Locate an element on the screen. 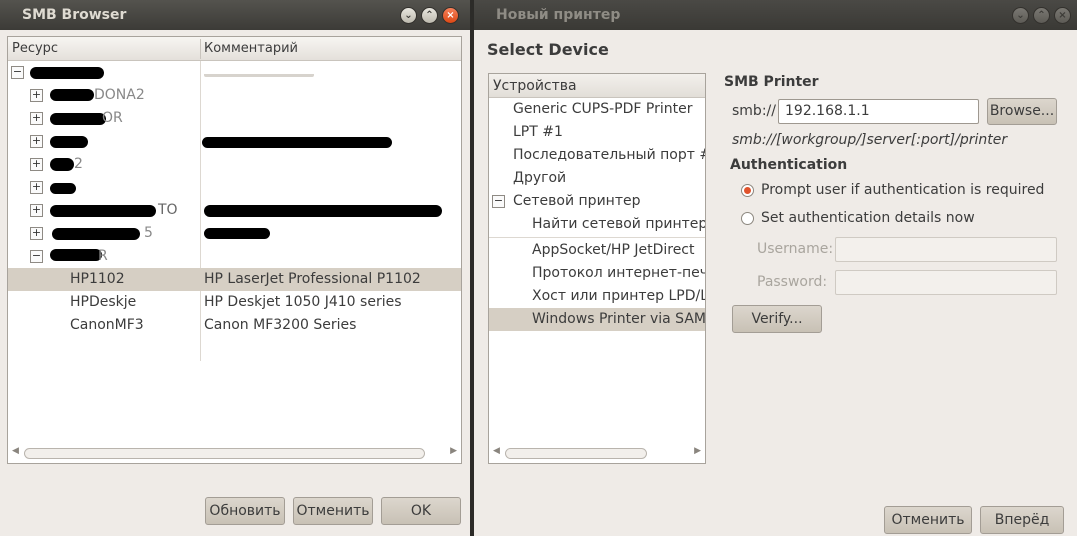 The width and height of the screenshot is (1077, 536). device-item: Протокол интернет-печати is located at coordinates (597, 273).